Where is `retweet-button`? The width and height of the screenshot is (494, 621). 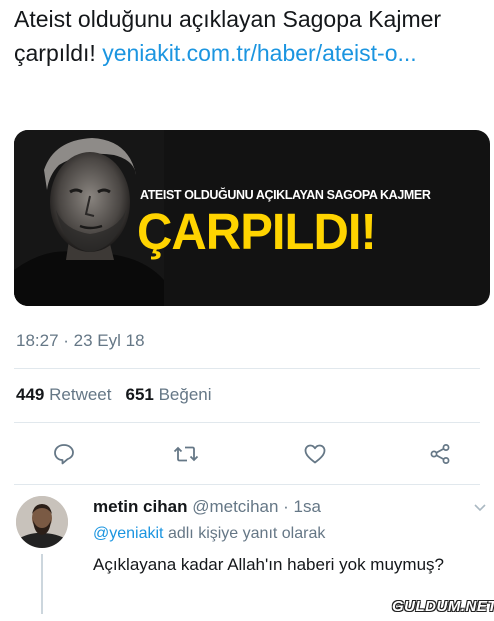
retweet-button is located at coordinates (186, 454).